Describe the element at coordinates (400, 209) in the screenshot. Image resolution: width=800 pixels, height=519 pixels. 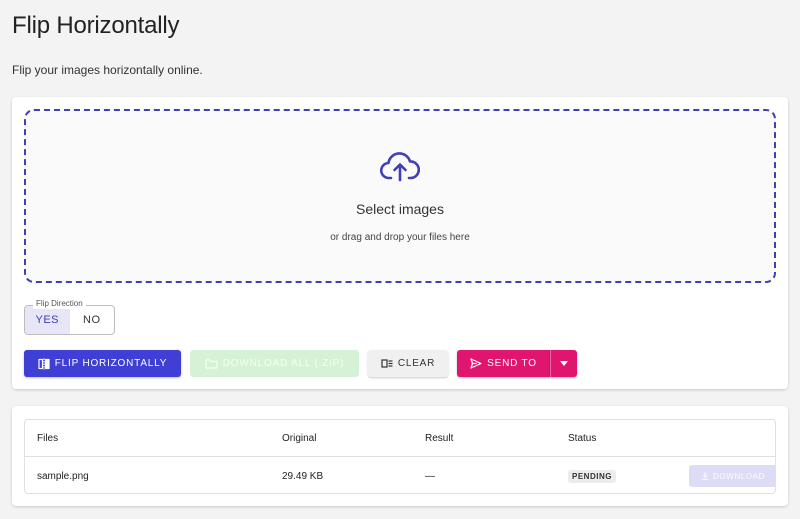
I see `dropzone-title: Select images` at that location.